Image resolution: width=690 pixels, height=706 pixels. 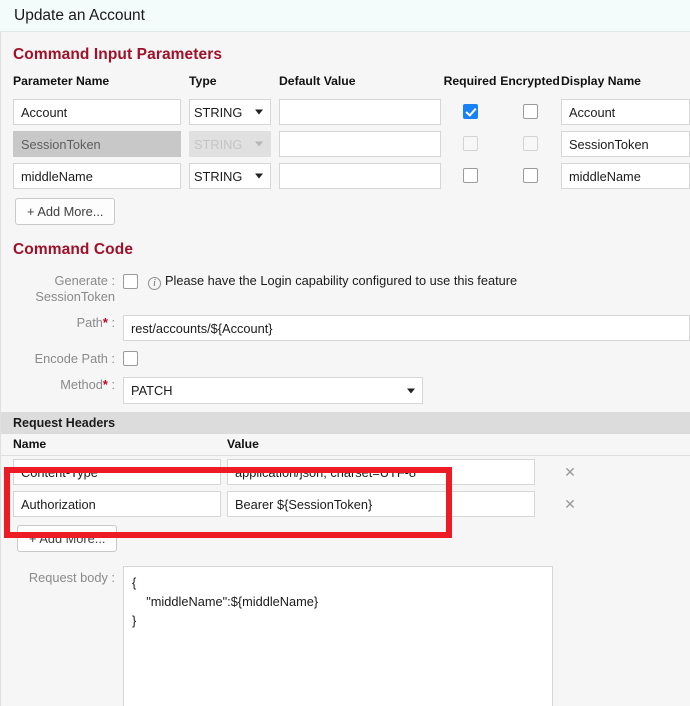 I want to click on column-header-encrypted: Encrypted, so click(x=530, y=81).